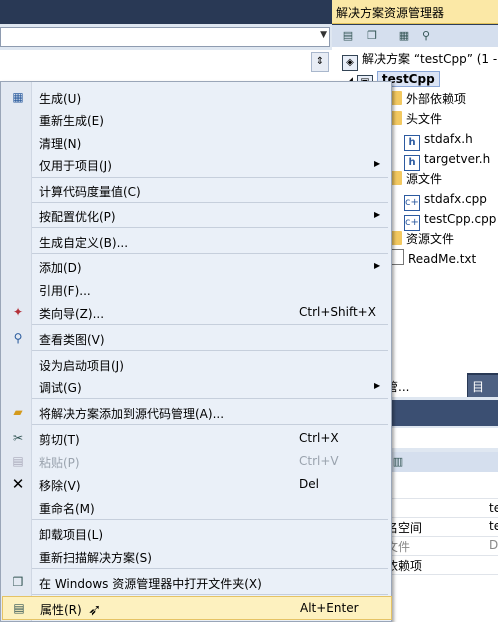 The height and width of the screenshot is (622, 498). I want to click on tree-item-label: 源文件, so click(424, 179).